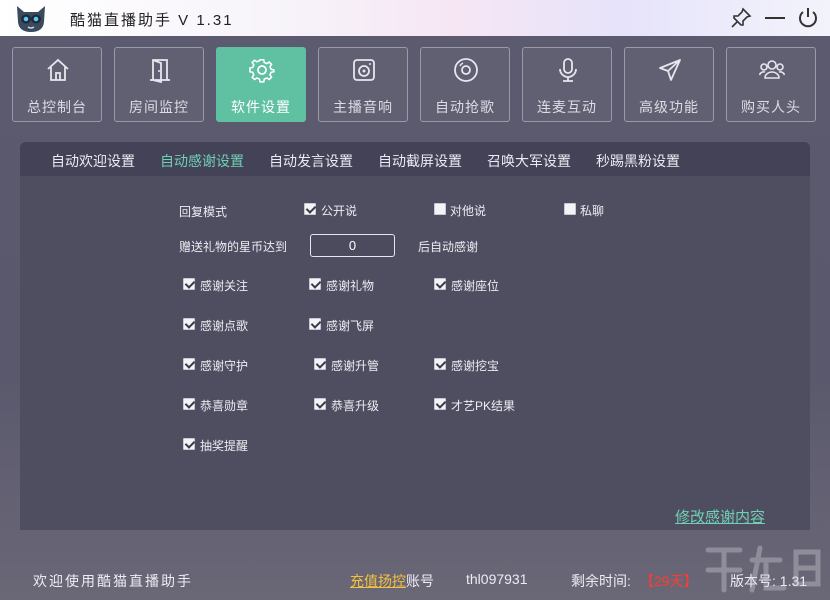  What do you see at coordinates (440, 404) in the screenshot?
I see `talent-pk-result-checkbox` at bounding box center [440, 404].